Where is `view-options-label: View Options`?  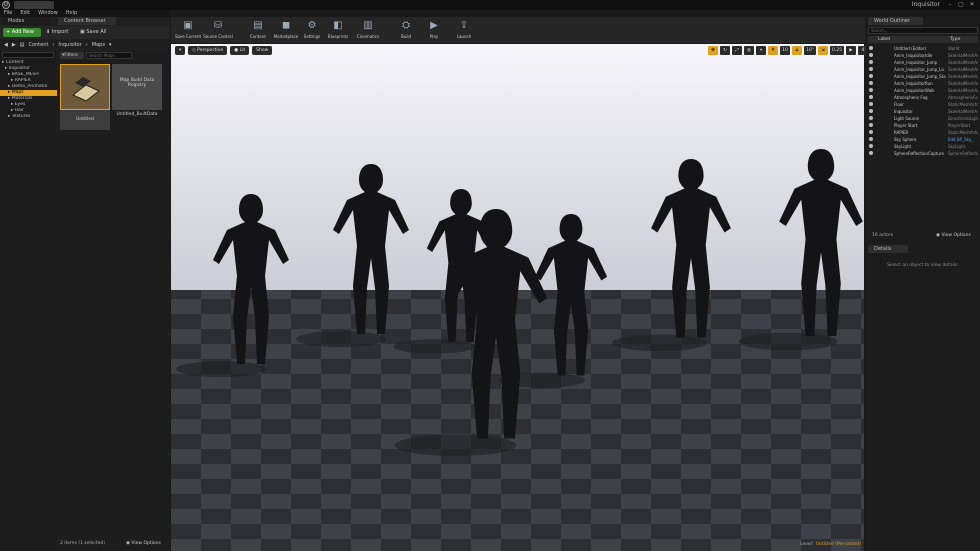
view-options-label: View Options is located at coordinates (146, 543).